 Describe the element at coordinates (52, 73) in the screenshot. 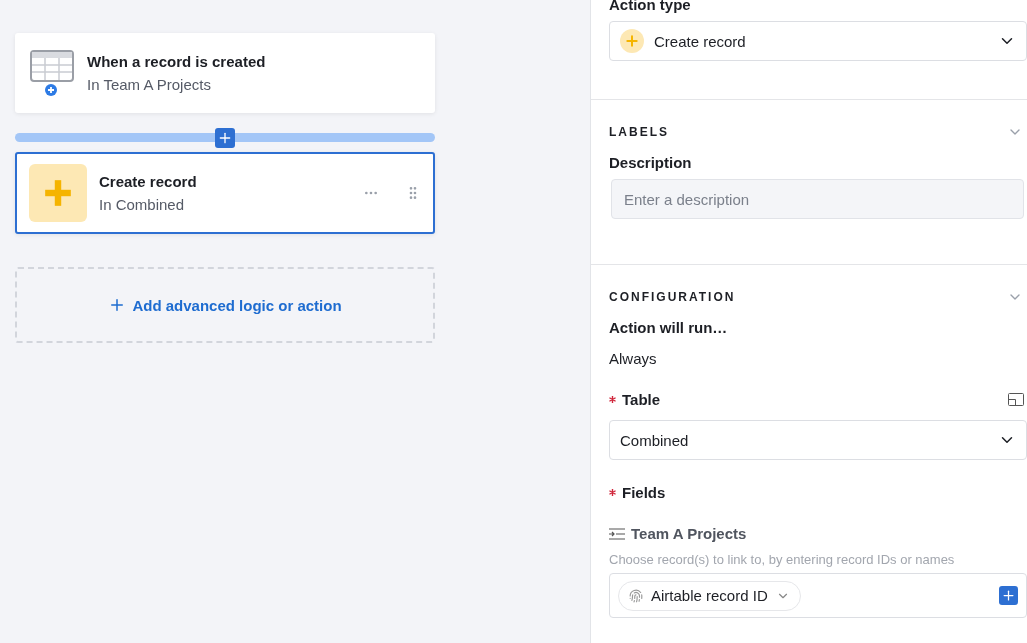

I see `table-icon` at that location.